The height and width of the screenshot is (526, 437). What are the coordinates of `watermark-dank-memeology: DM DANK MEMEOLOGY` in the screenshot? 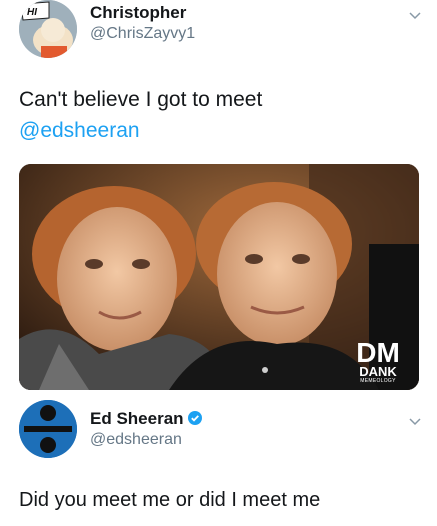 It's located at (378, 361).